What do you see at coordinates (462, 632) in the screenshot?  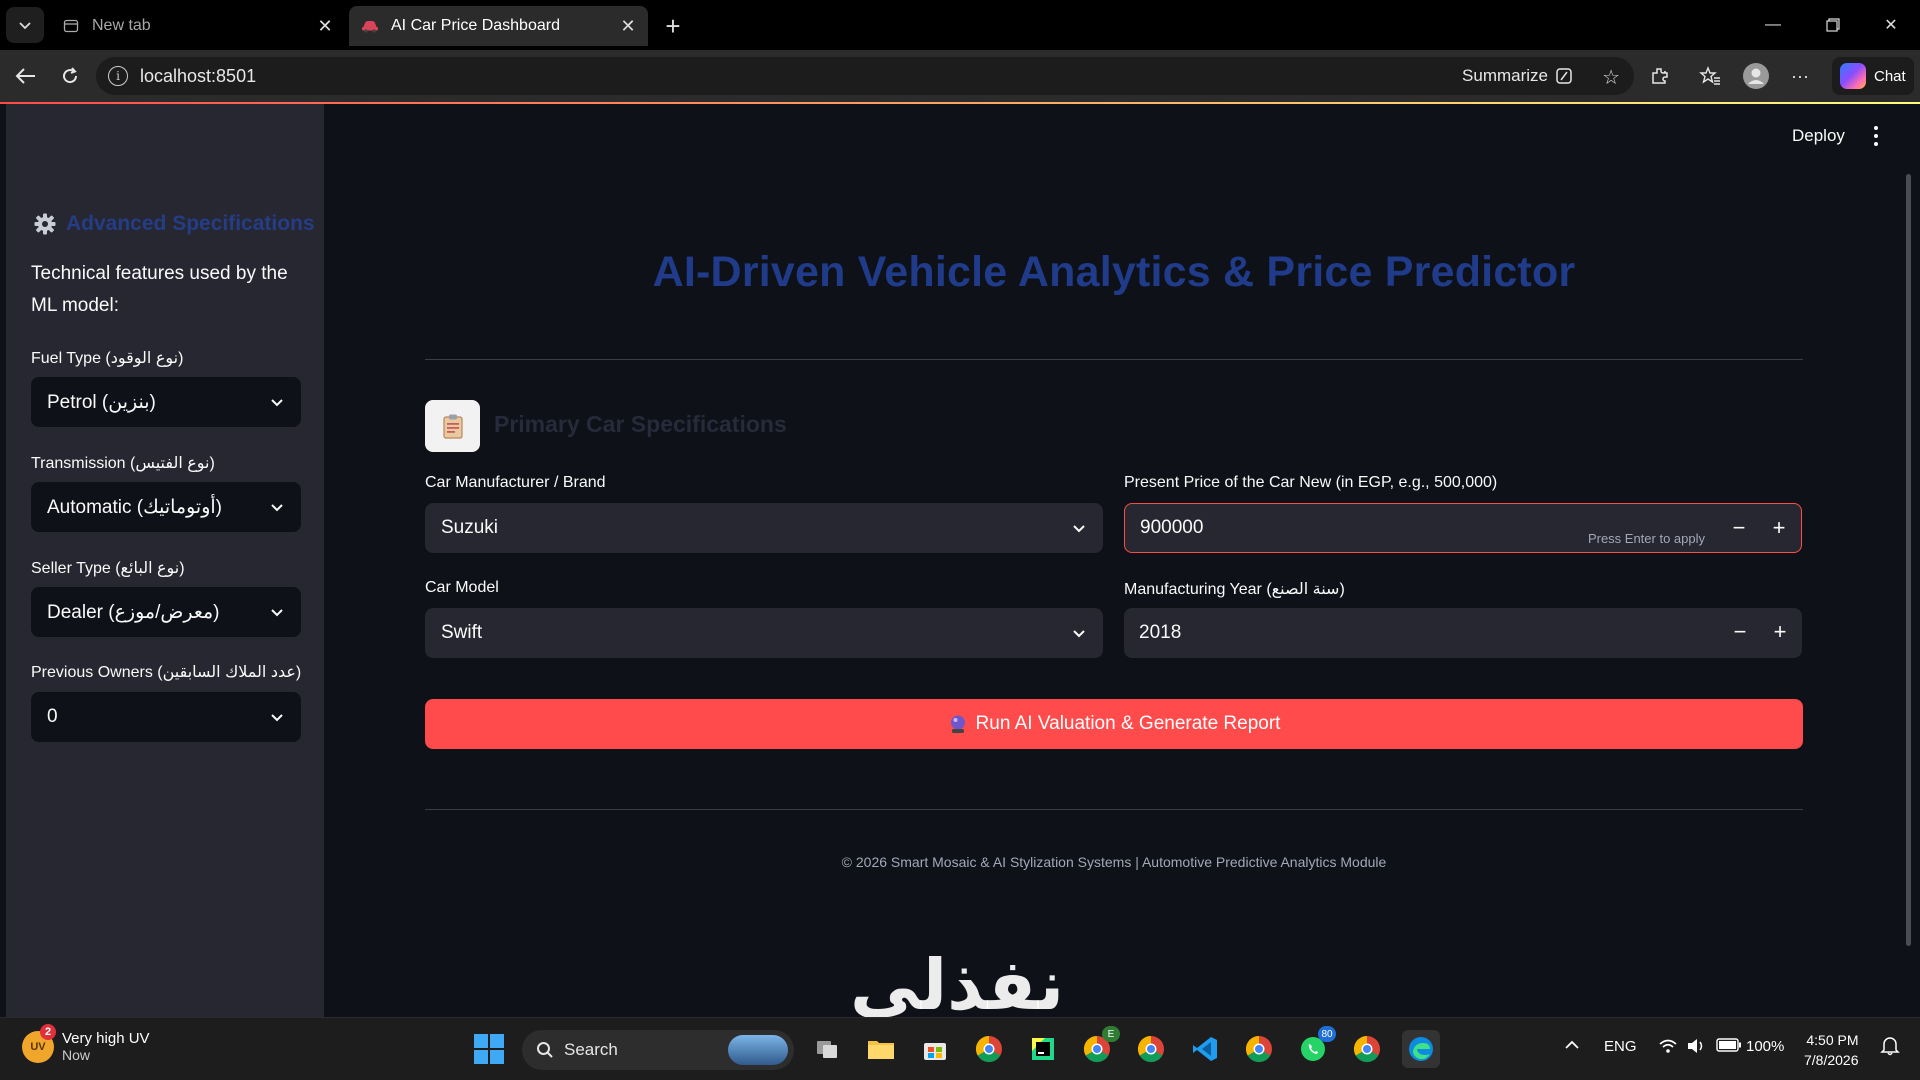 I see `model-value: Swift` at bounding box center [462, 632].